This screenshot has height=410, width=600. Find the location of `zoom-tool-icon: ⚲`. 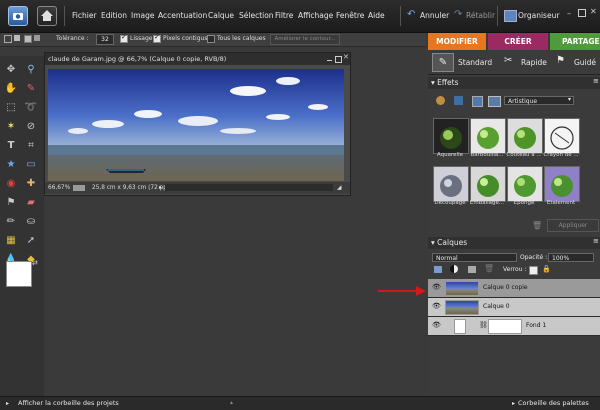

zoom-tool-icon: ⚲ is located at coordinates (31, 70).